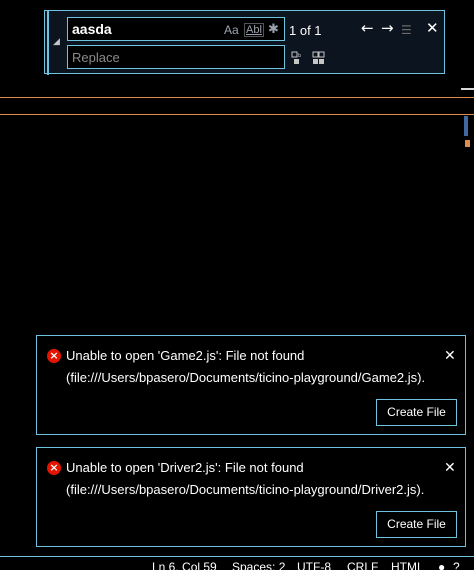  I want to click on scrollbar-thumb, so click(466, 126).